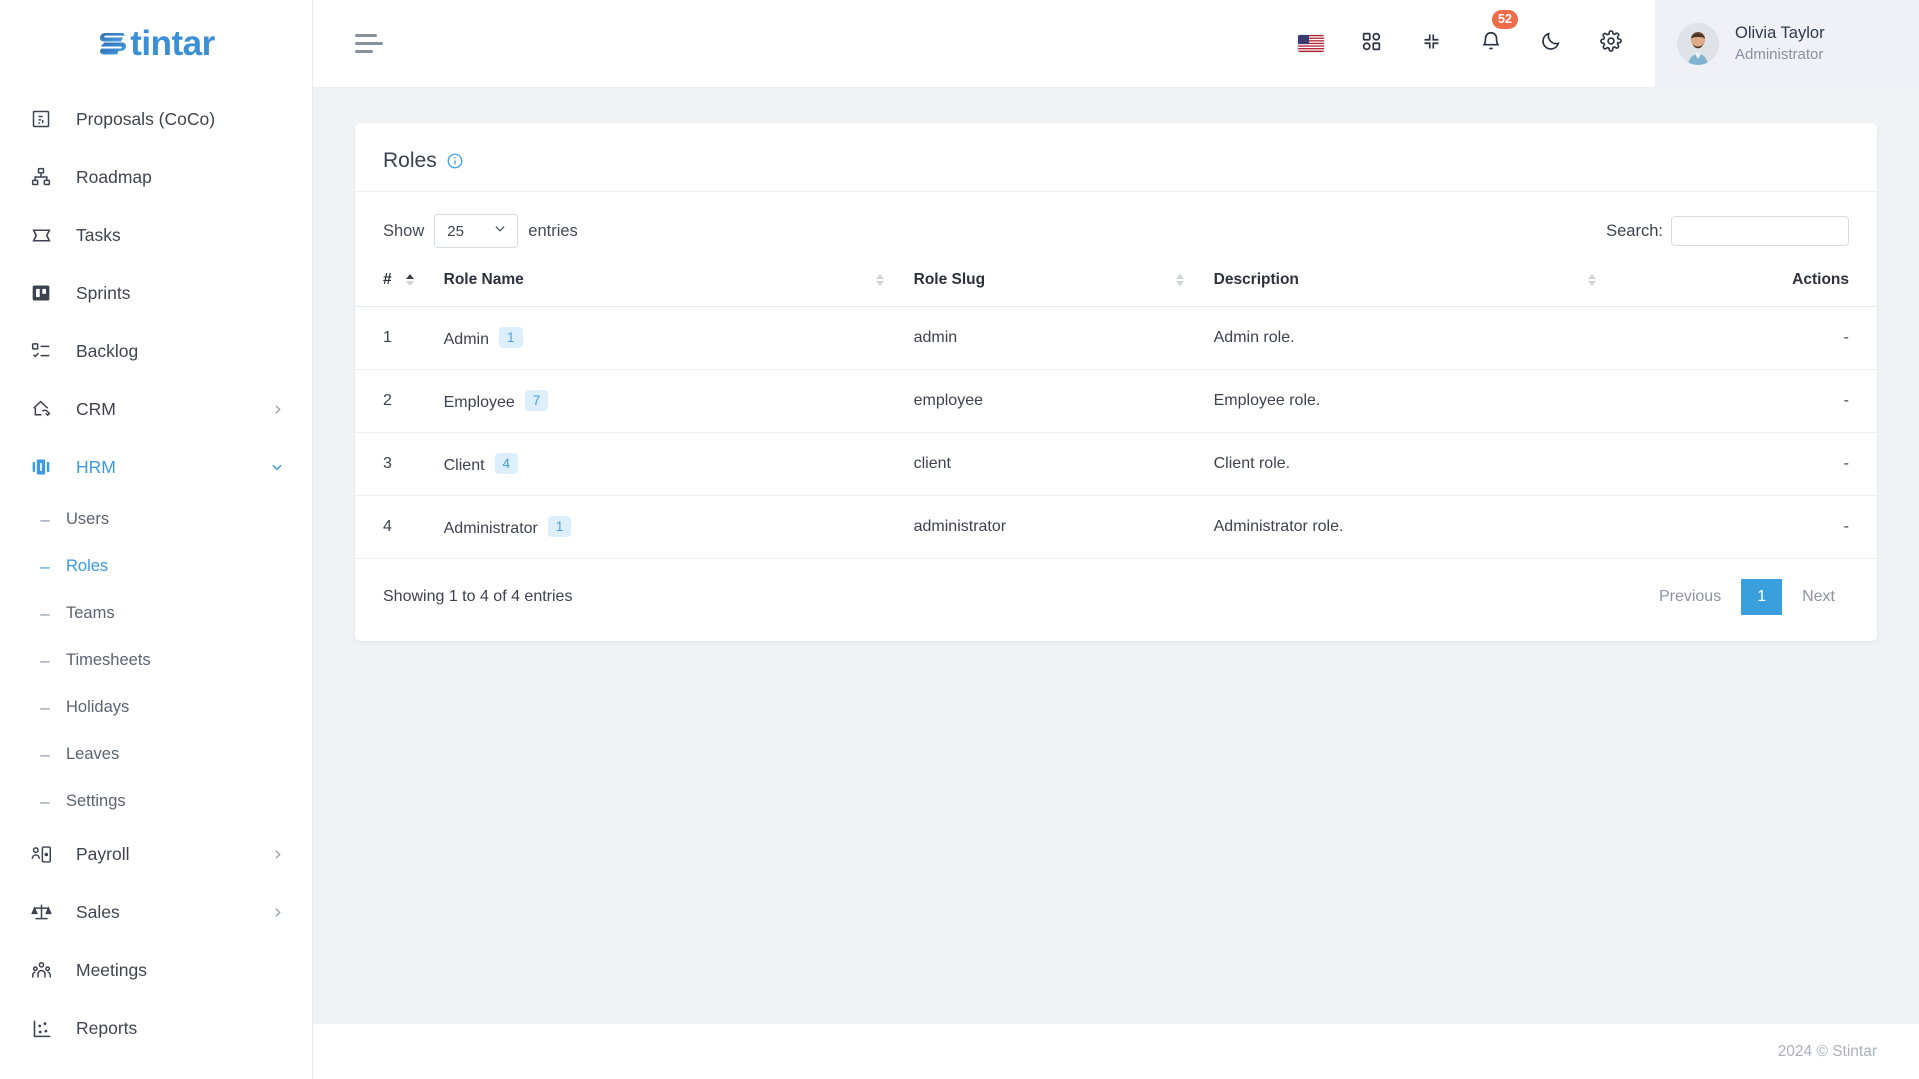  Describe the element at coordinates (156, 754) in the screenshot. I see `sidebar-subitem-leaves: – Leaves` at that location.